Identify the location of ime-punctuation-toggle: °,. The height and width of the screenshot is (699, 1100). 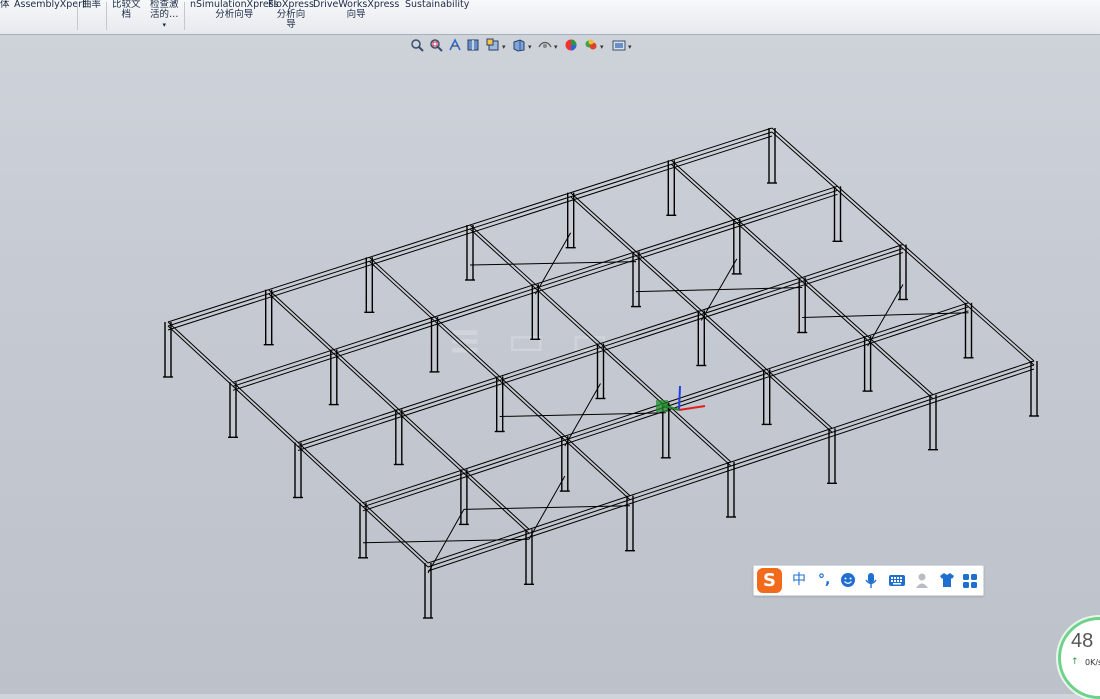
(824, 580).